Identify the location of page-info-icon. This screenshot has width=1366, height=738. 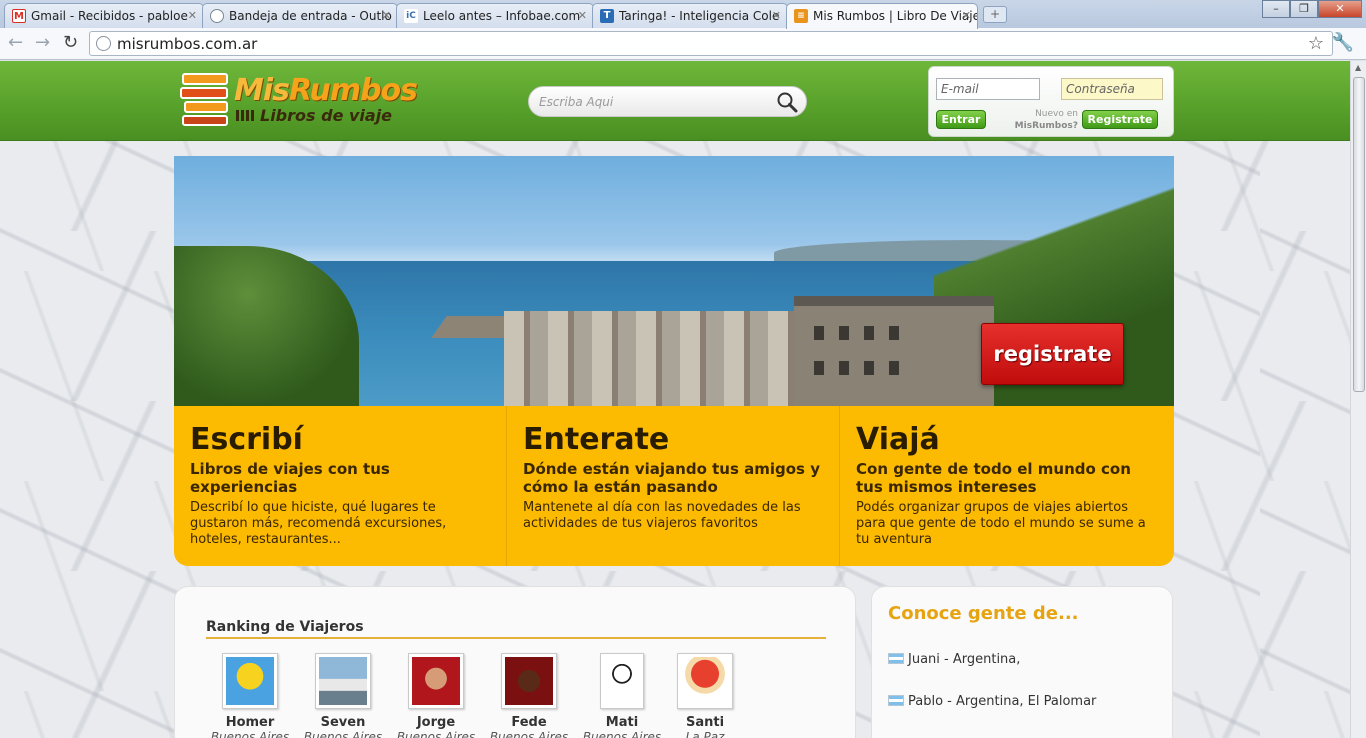
(103, 43).